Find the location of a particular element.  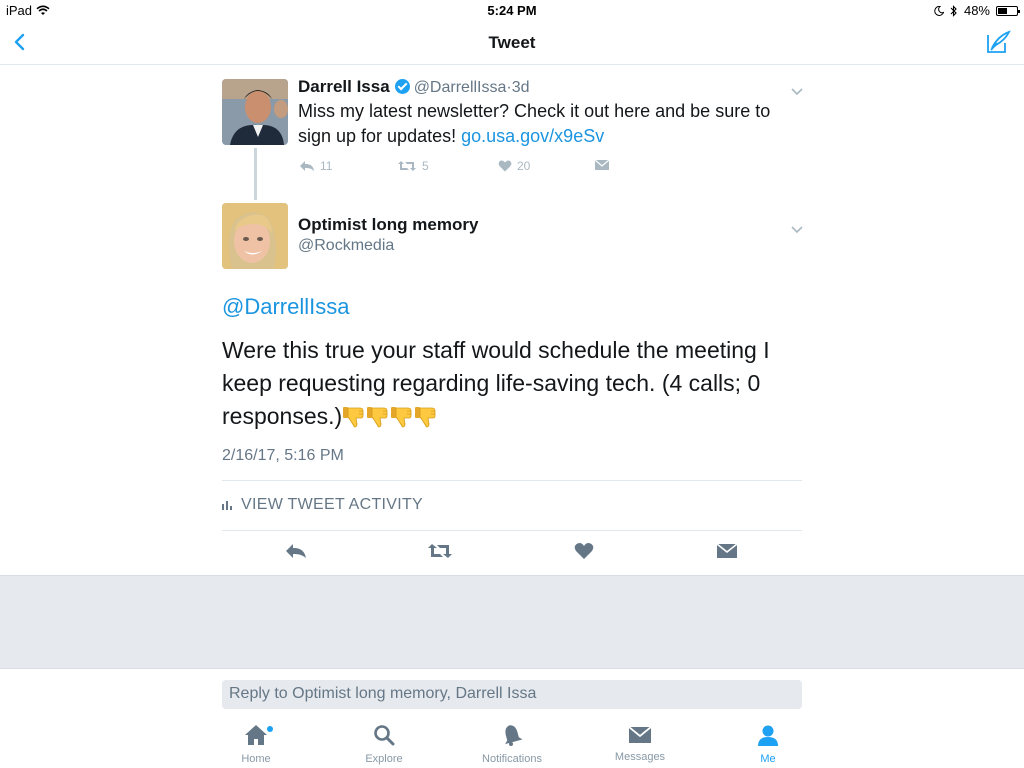

tab-explore: Explore is located at coordinates (384, 744).